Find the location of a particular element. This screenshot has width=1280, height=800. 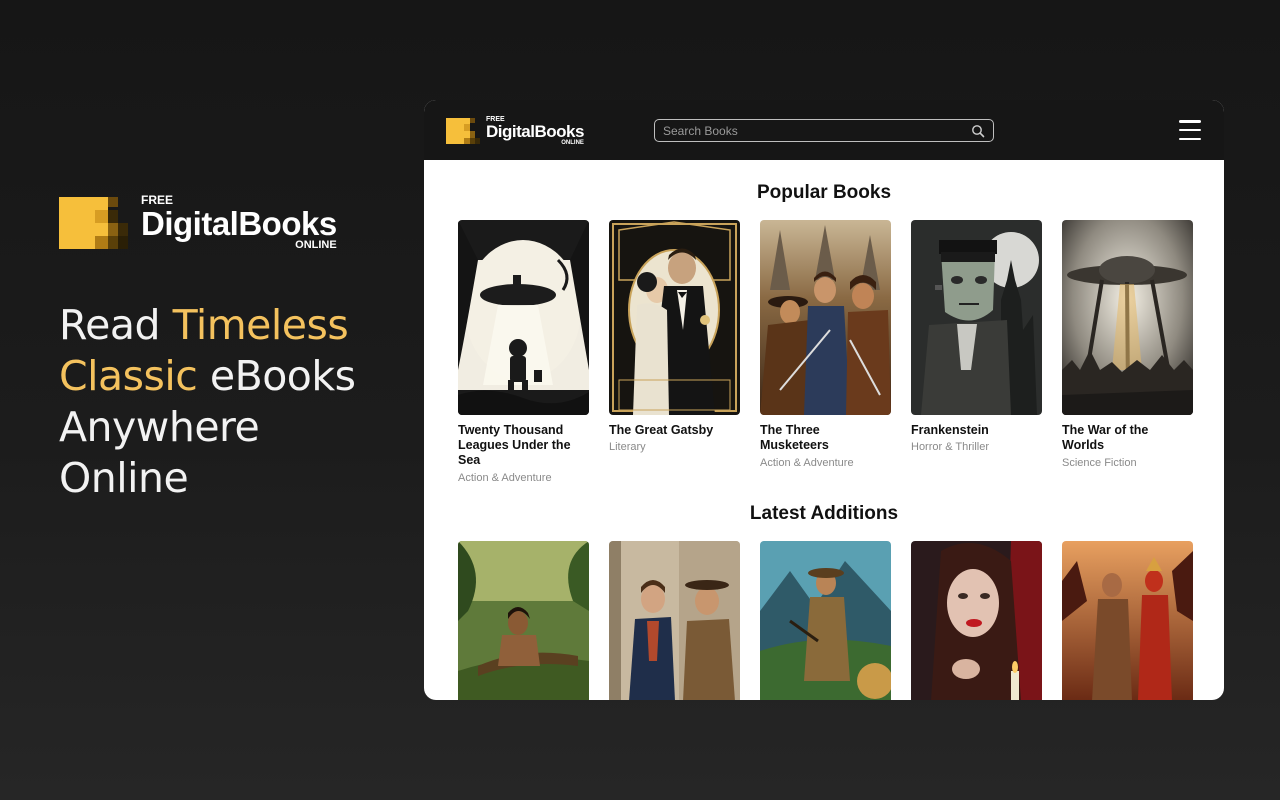

book-card: Frankenstein Horror & Thriller is located at coordinates (976, 352).